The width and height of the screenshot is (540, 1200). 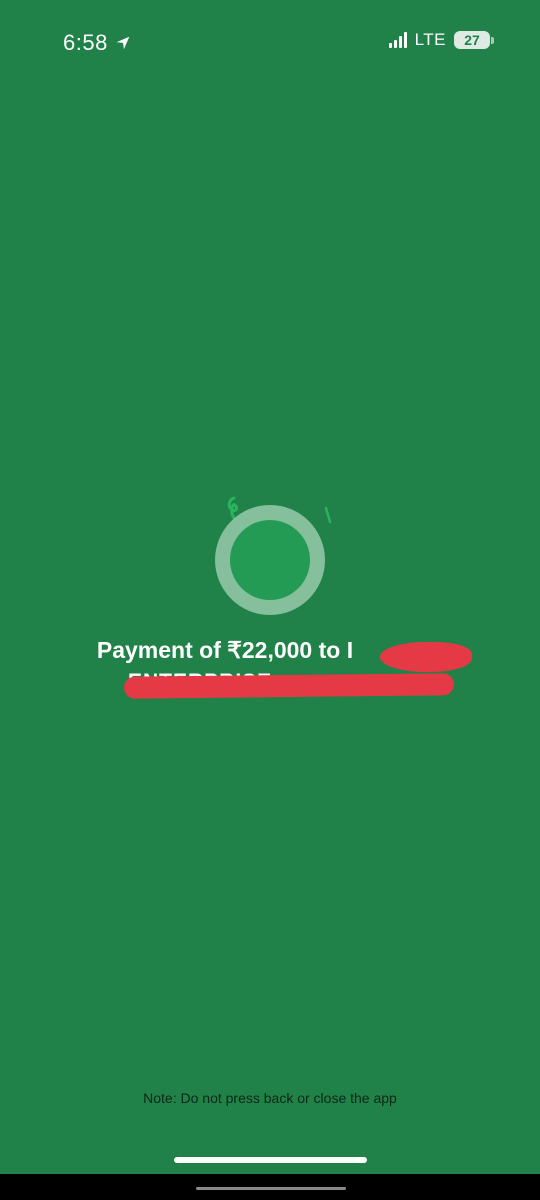 What do you see at coordinates (85, 42) in the screenshot?
I see `time-label: 6:58` at bounding box center [85, 42].